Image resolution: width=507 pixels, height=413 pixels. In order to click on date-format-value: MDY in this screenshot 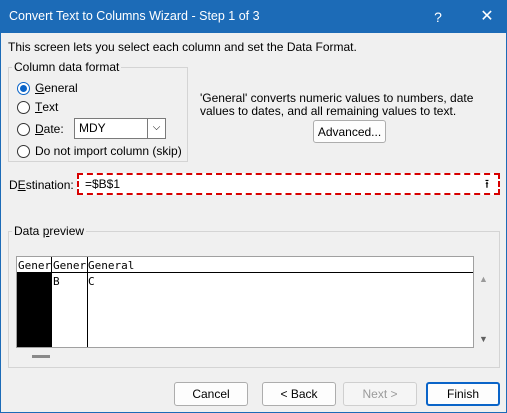, I will do `click(92, 128)`.